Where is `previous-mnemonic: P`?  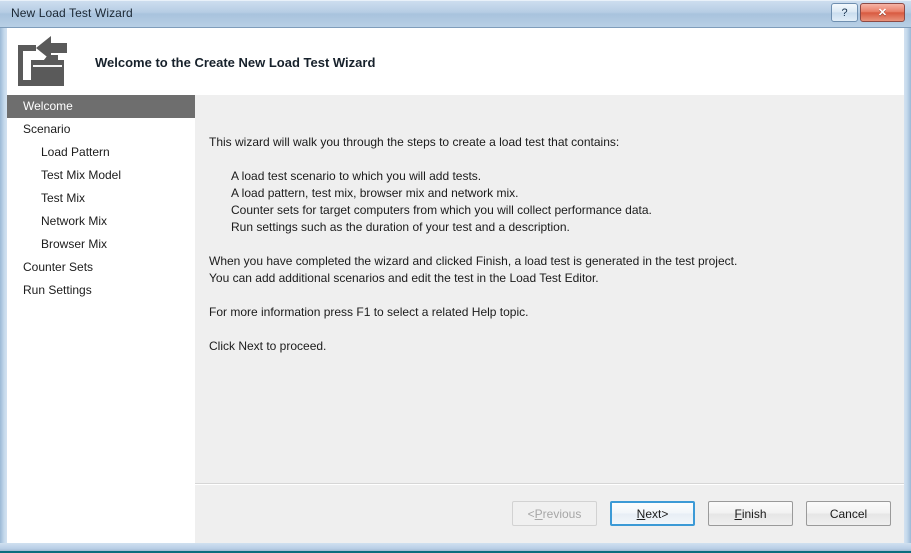 previous-mnemonic: P is located at coordinates (538, 513).